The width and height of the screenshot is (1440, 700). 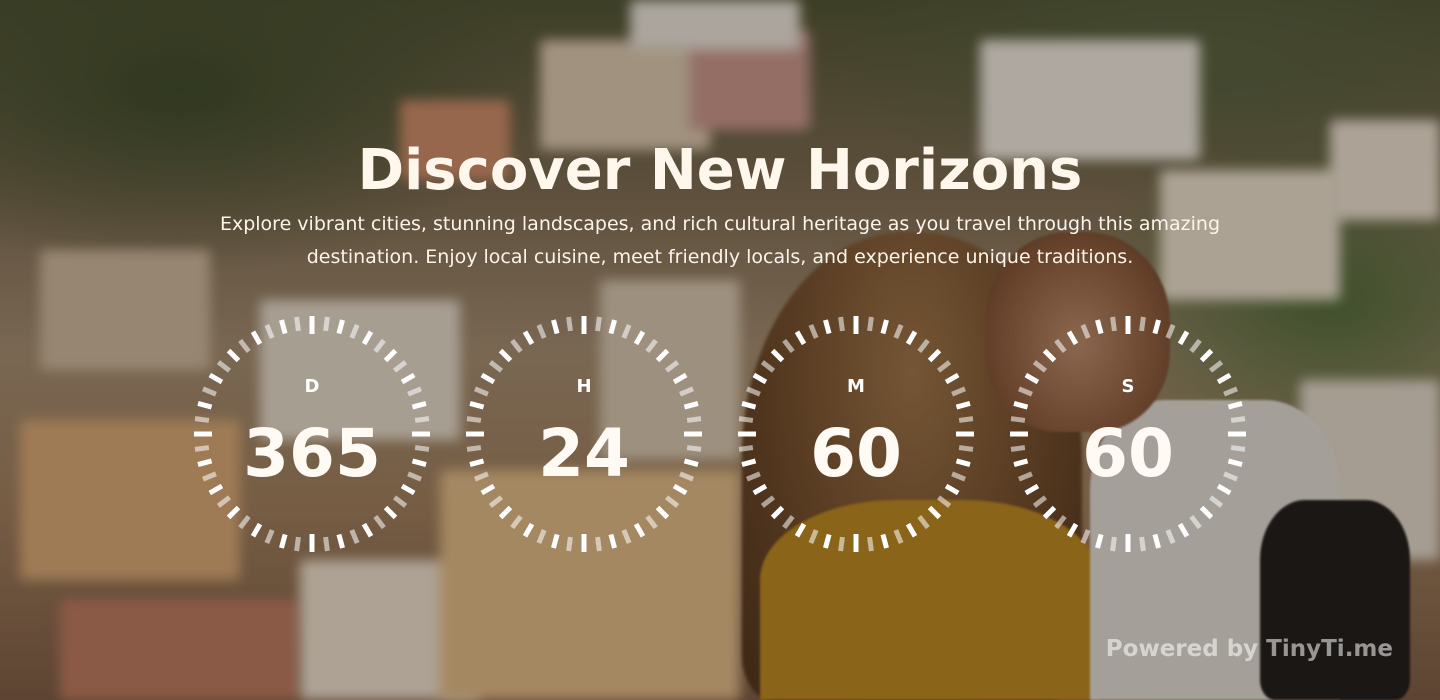 I want to click on hours-label: H, so click(x=584, y=386).